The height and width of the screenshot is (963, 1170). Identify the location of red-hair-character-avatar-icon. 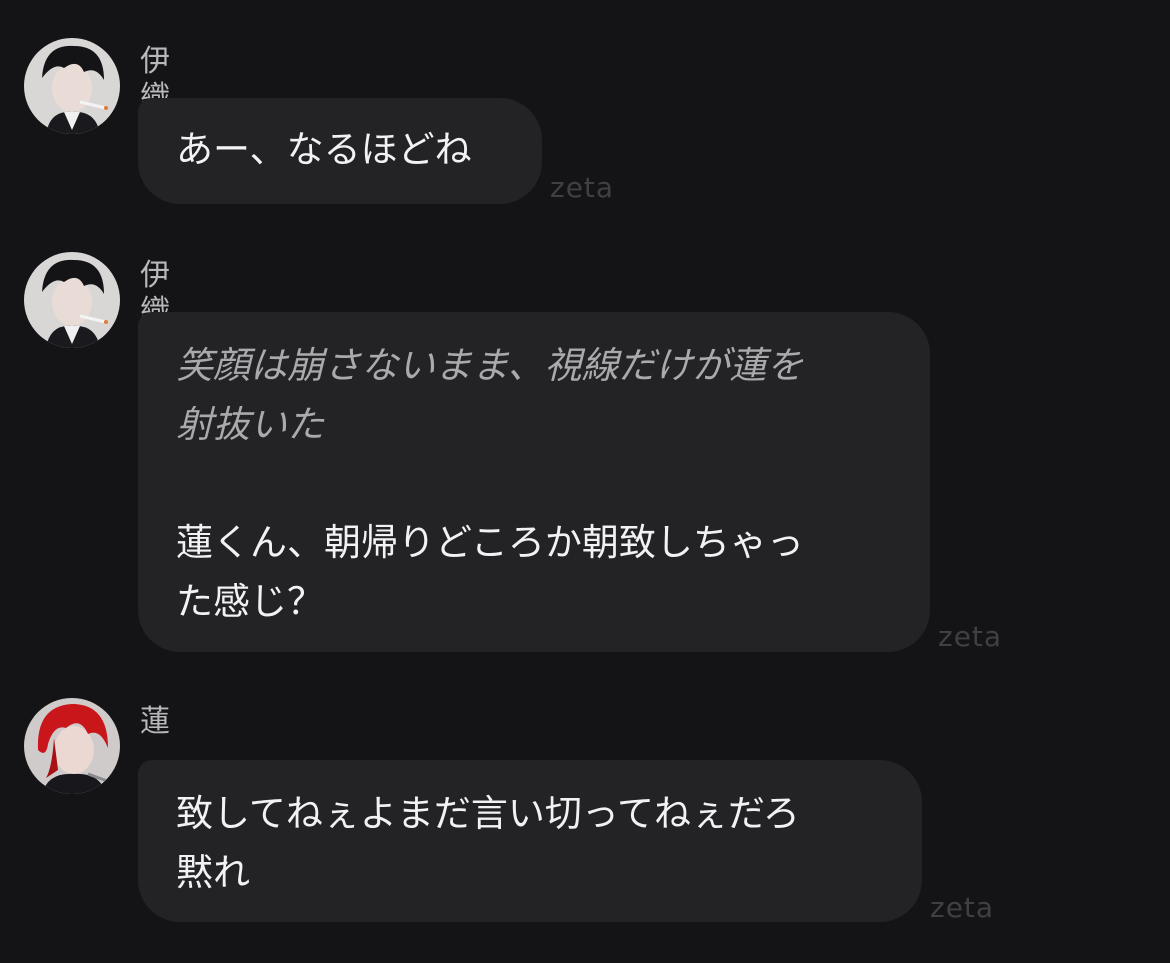
(72, 746).